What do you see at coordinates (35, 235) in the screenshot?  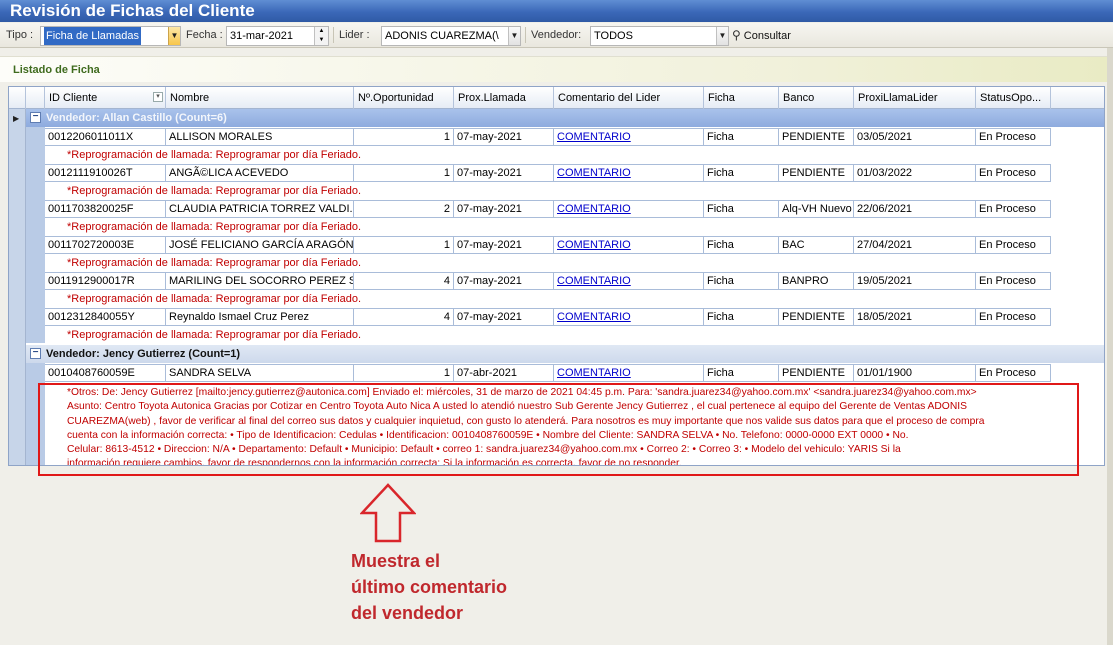 I see `group-indent` at bounding box center [35, 235].